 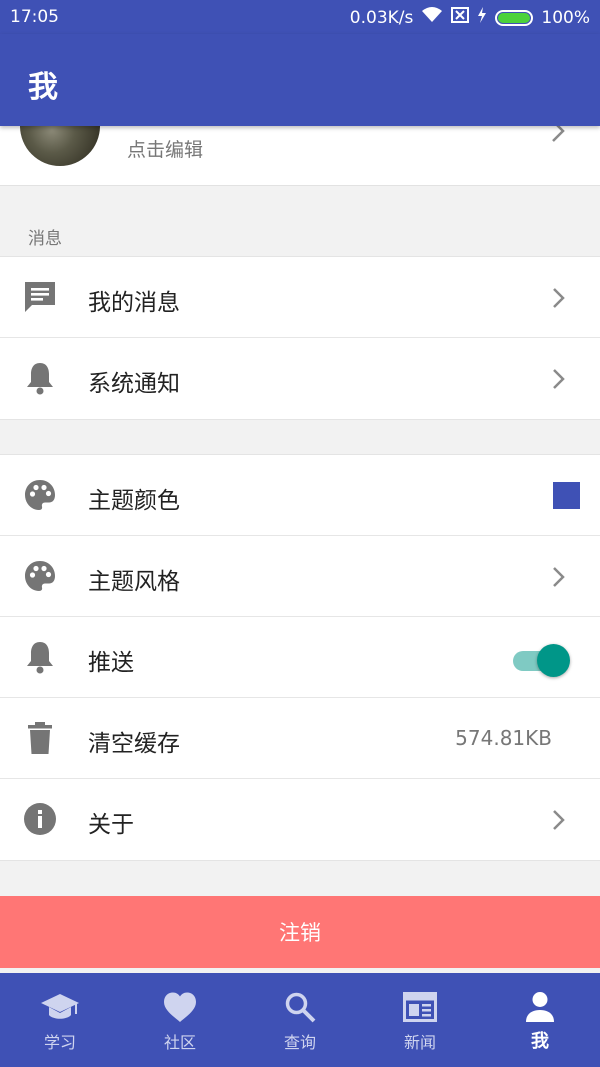 I want to click on battery-percent: 100%, so click(x=565, y=17).